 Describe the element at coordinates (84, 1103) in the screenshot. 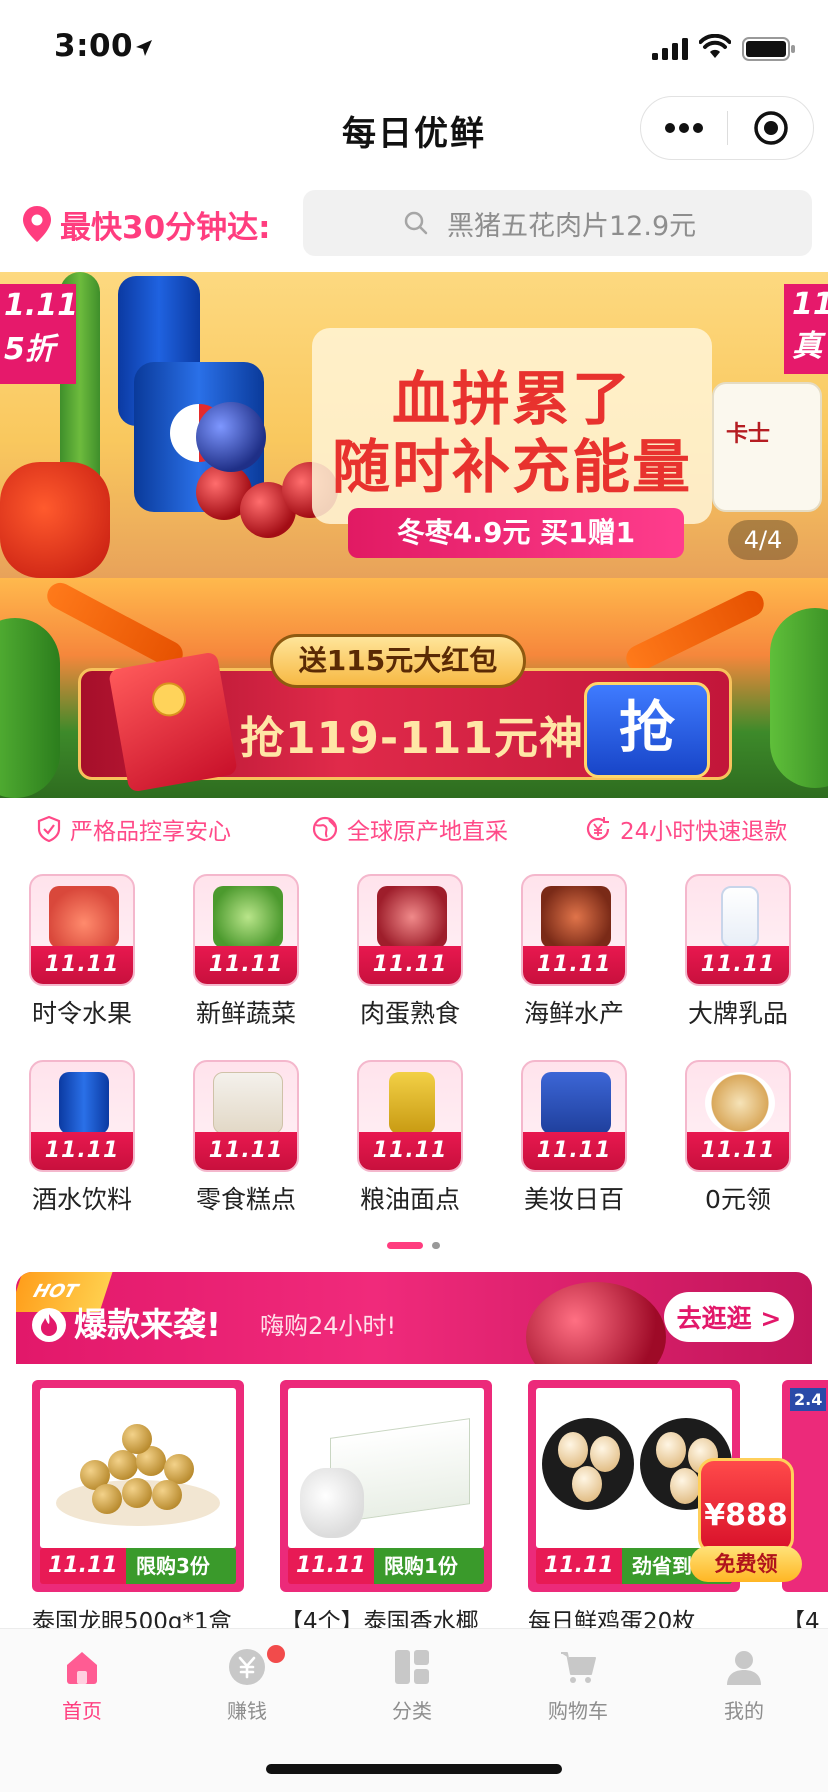

I see `soda-can-icon` at that location.